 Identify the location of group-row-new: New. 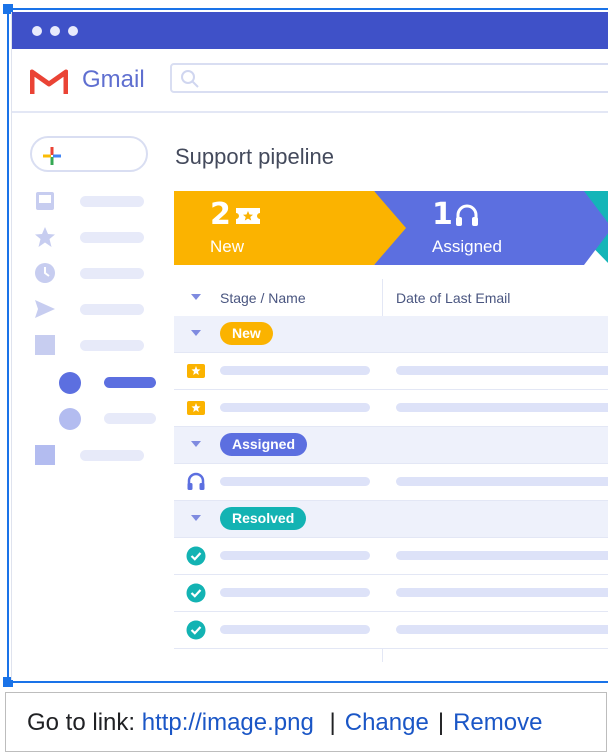
(391, 334).